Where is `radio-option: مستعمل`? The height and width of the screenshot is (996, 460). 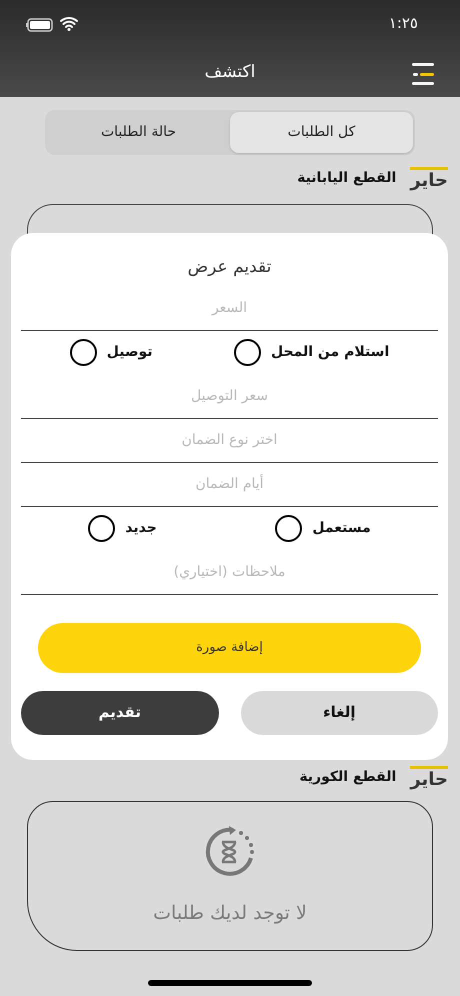
radio-option: مستعمل is located at coordinates (323, 528).